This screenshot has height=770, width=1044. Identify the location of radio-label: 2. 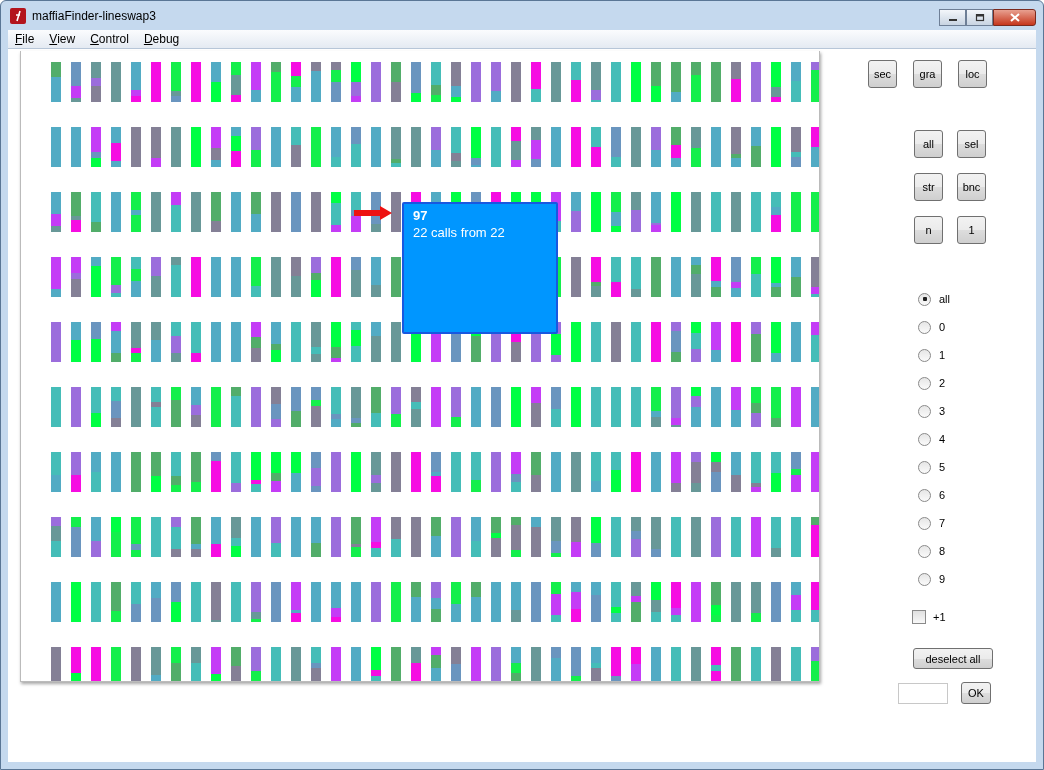
(942, 383).